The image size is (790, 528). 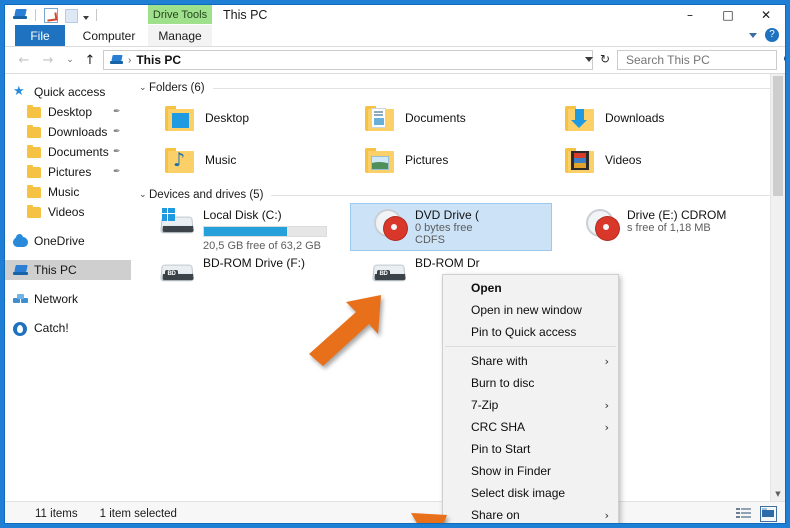 I want to click on menu-item-label: 7-Zip, so click(x=485, y=405).